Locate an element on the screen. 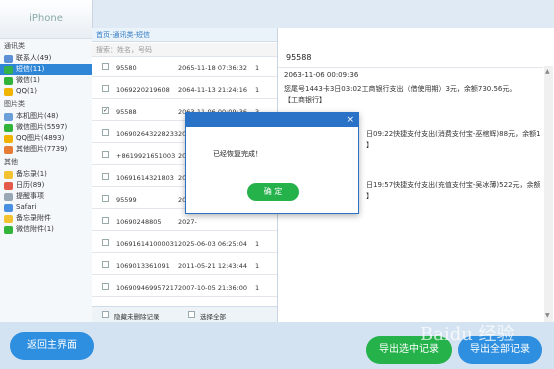 This screenshot has width=554, height=369. sidebar-item-label: 本机图片(48) is located at coordinates (37, 116).